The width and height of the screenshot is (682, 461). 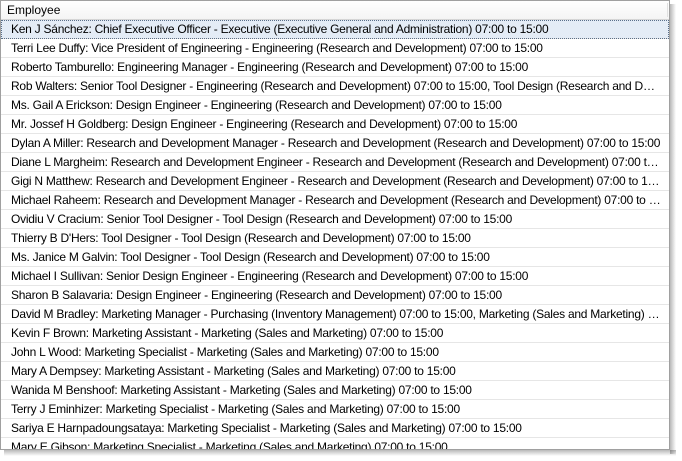 I want to click on window-shadow-bottom, so click(x=340, y=453).